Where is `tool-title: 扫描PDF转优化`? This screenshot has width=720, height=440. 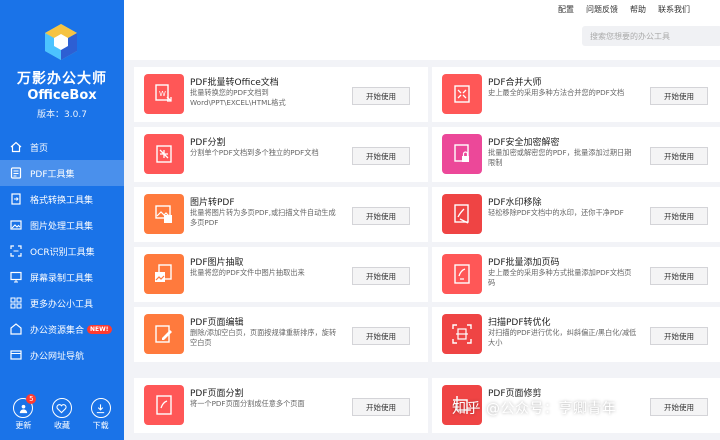 tool-title: 扫描PDF转优化 is located at coordinates (519, 323).